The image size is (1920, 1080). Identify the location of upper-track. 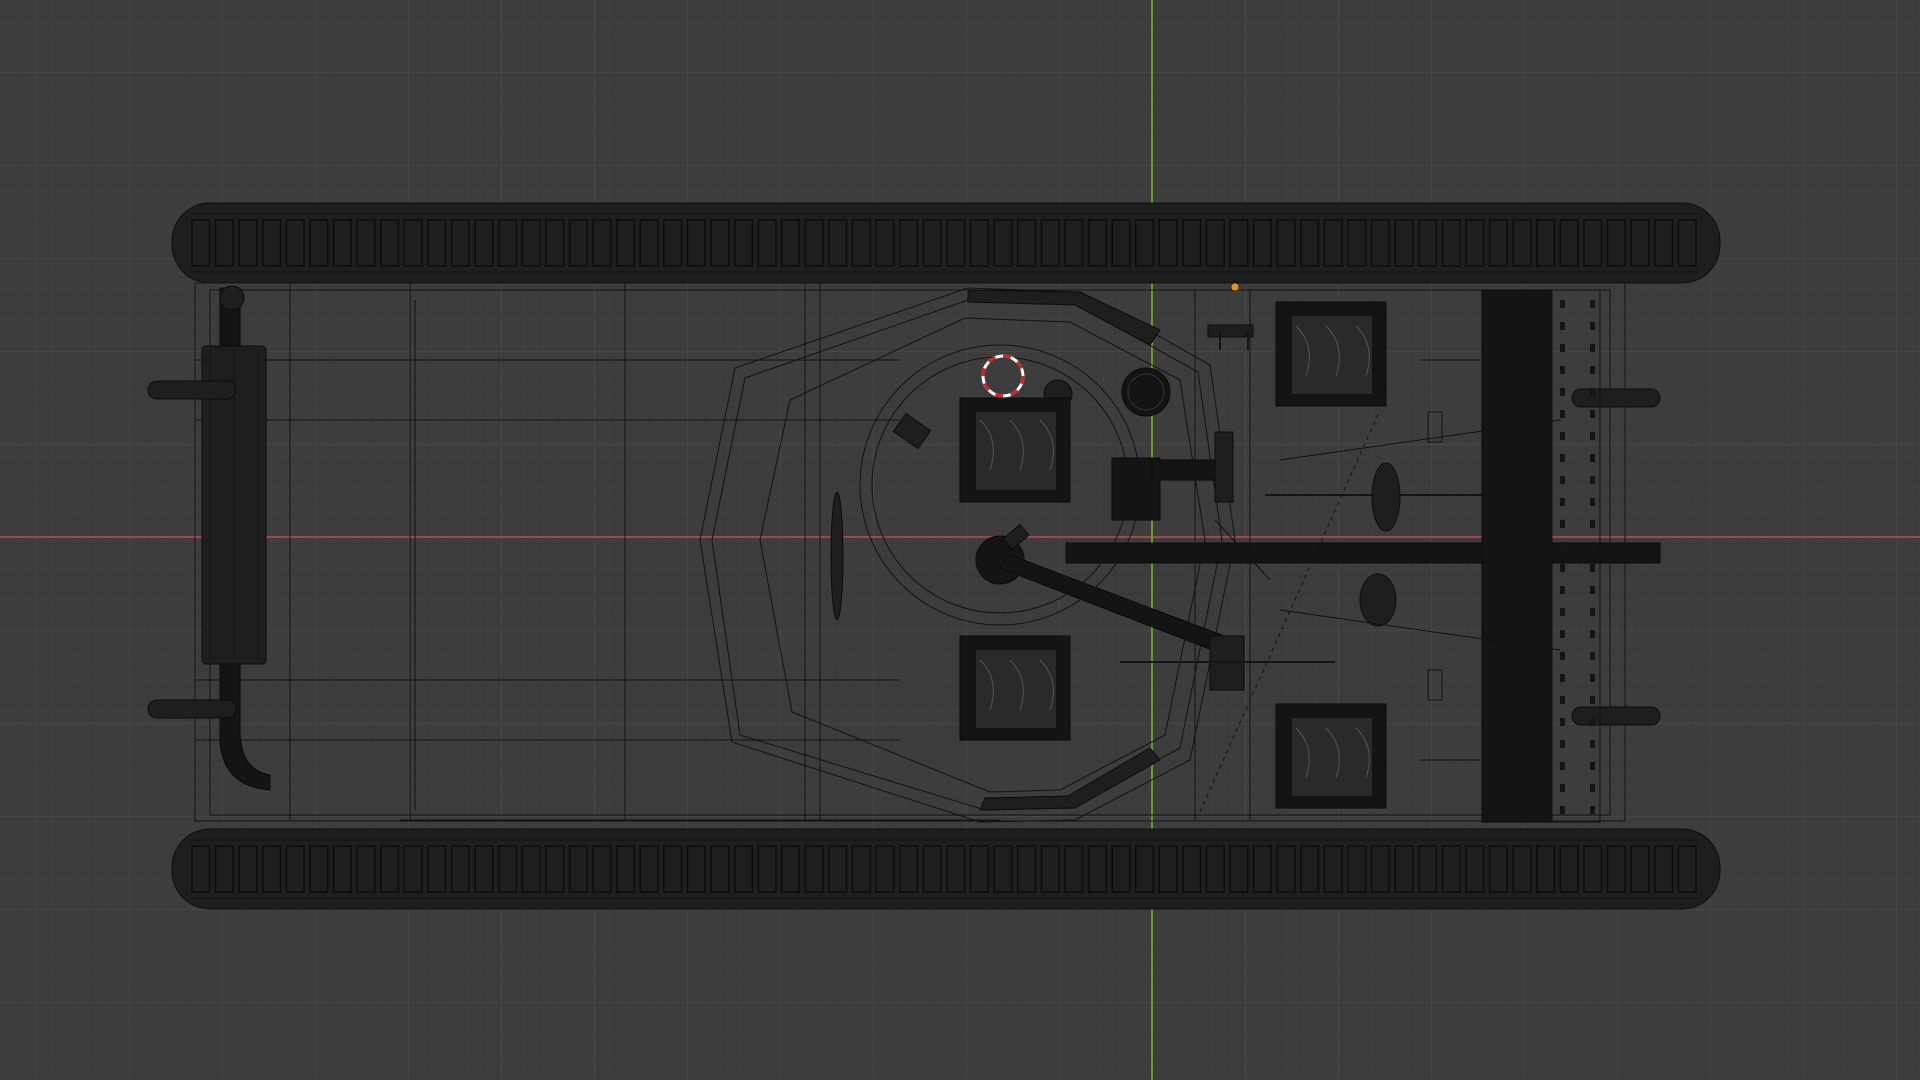
(946, 243).